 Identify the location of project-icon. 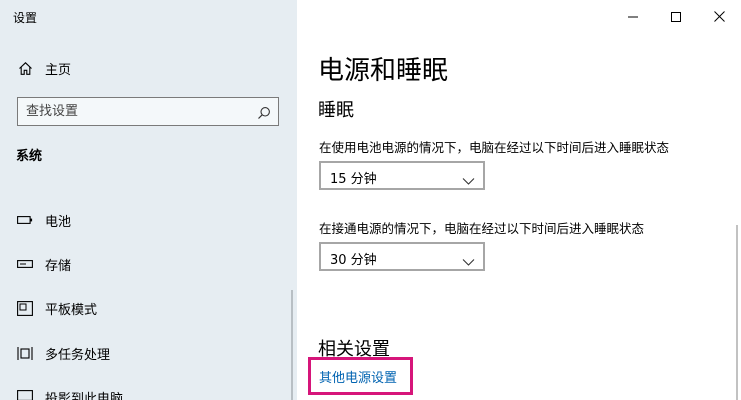
(25, 394).